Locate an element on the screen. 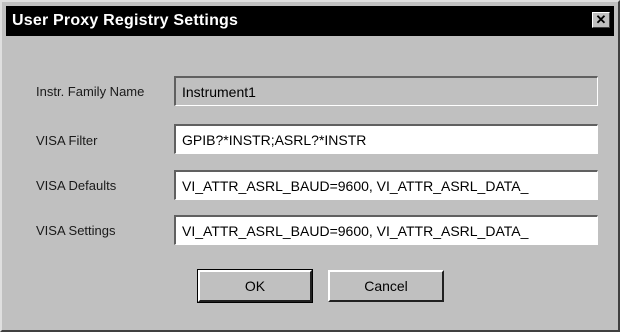 The image size is (624, 336). visa-settings-label: VISA Settings is located at coordinates (76, 230).